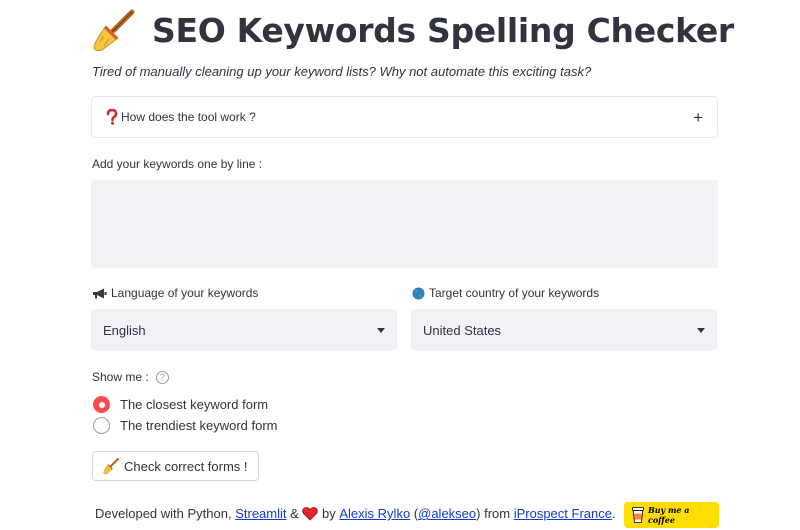 The width and height of the screenshot is (800, 530). What do you see at coordinates (260, 513) in the screenshot?
I see `streamlit-link: Streamlit` at bounding box center [260, 513].